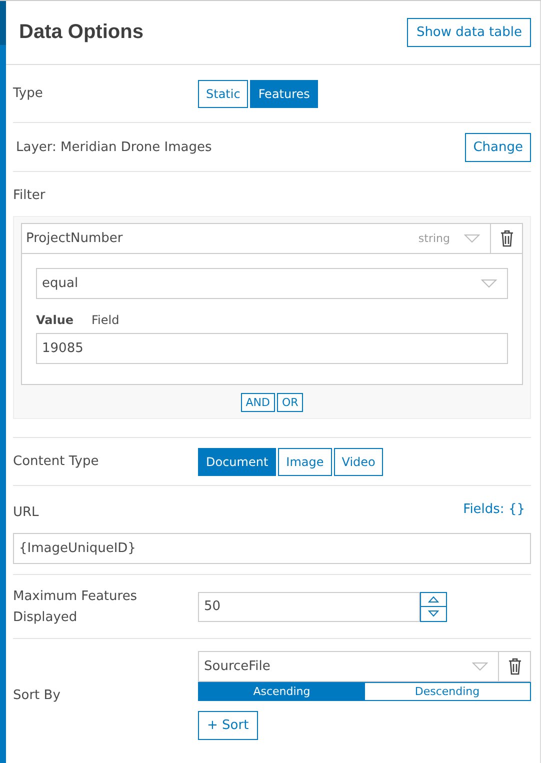  Describe the element at coordinates (469, 32) in the screenshot. I see `show-data-table-button: Show data table` at that location.